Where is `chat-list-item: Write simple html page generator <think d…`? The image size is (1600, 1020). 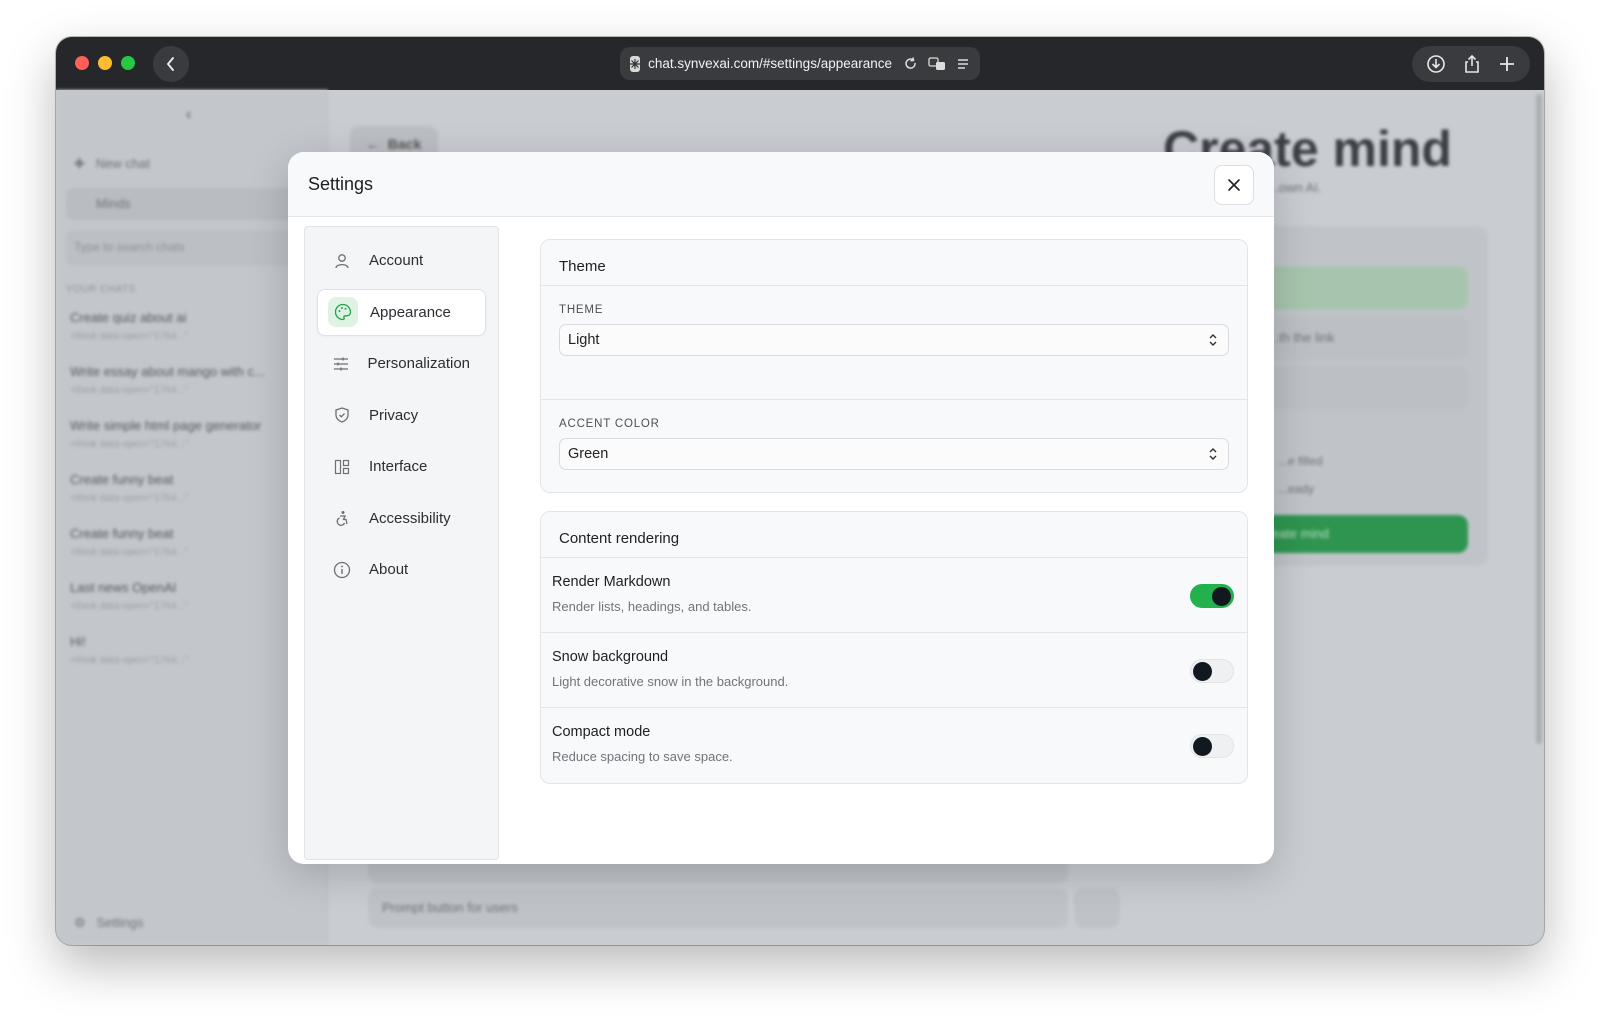
chat-list-item: Write simple html page generator <think d… is located at coordinates (165, 434).